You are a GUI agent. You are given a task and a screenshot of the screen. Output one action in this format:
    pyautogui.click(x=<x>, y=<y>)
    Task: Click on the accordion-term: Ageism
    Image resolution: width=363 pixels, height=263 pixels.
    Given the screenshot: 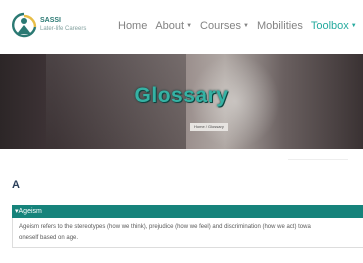 What is the action you would take?
    pyautogui.click(x=30, y=211)
    